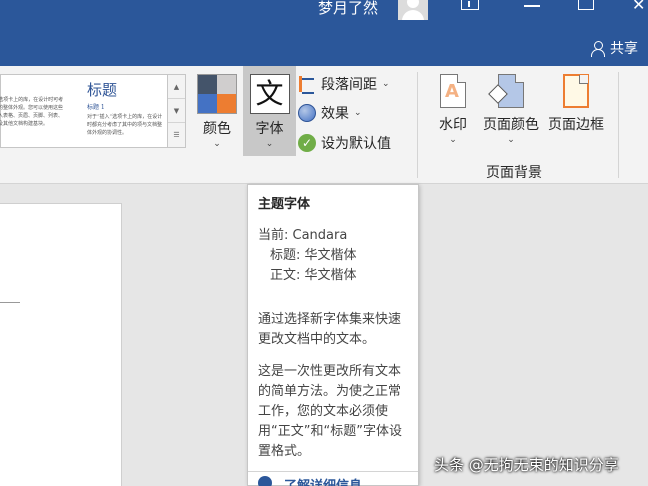  I want to click on theme-fonts-button: 文 字体 ⌄, so click(269, 111).